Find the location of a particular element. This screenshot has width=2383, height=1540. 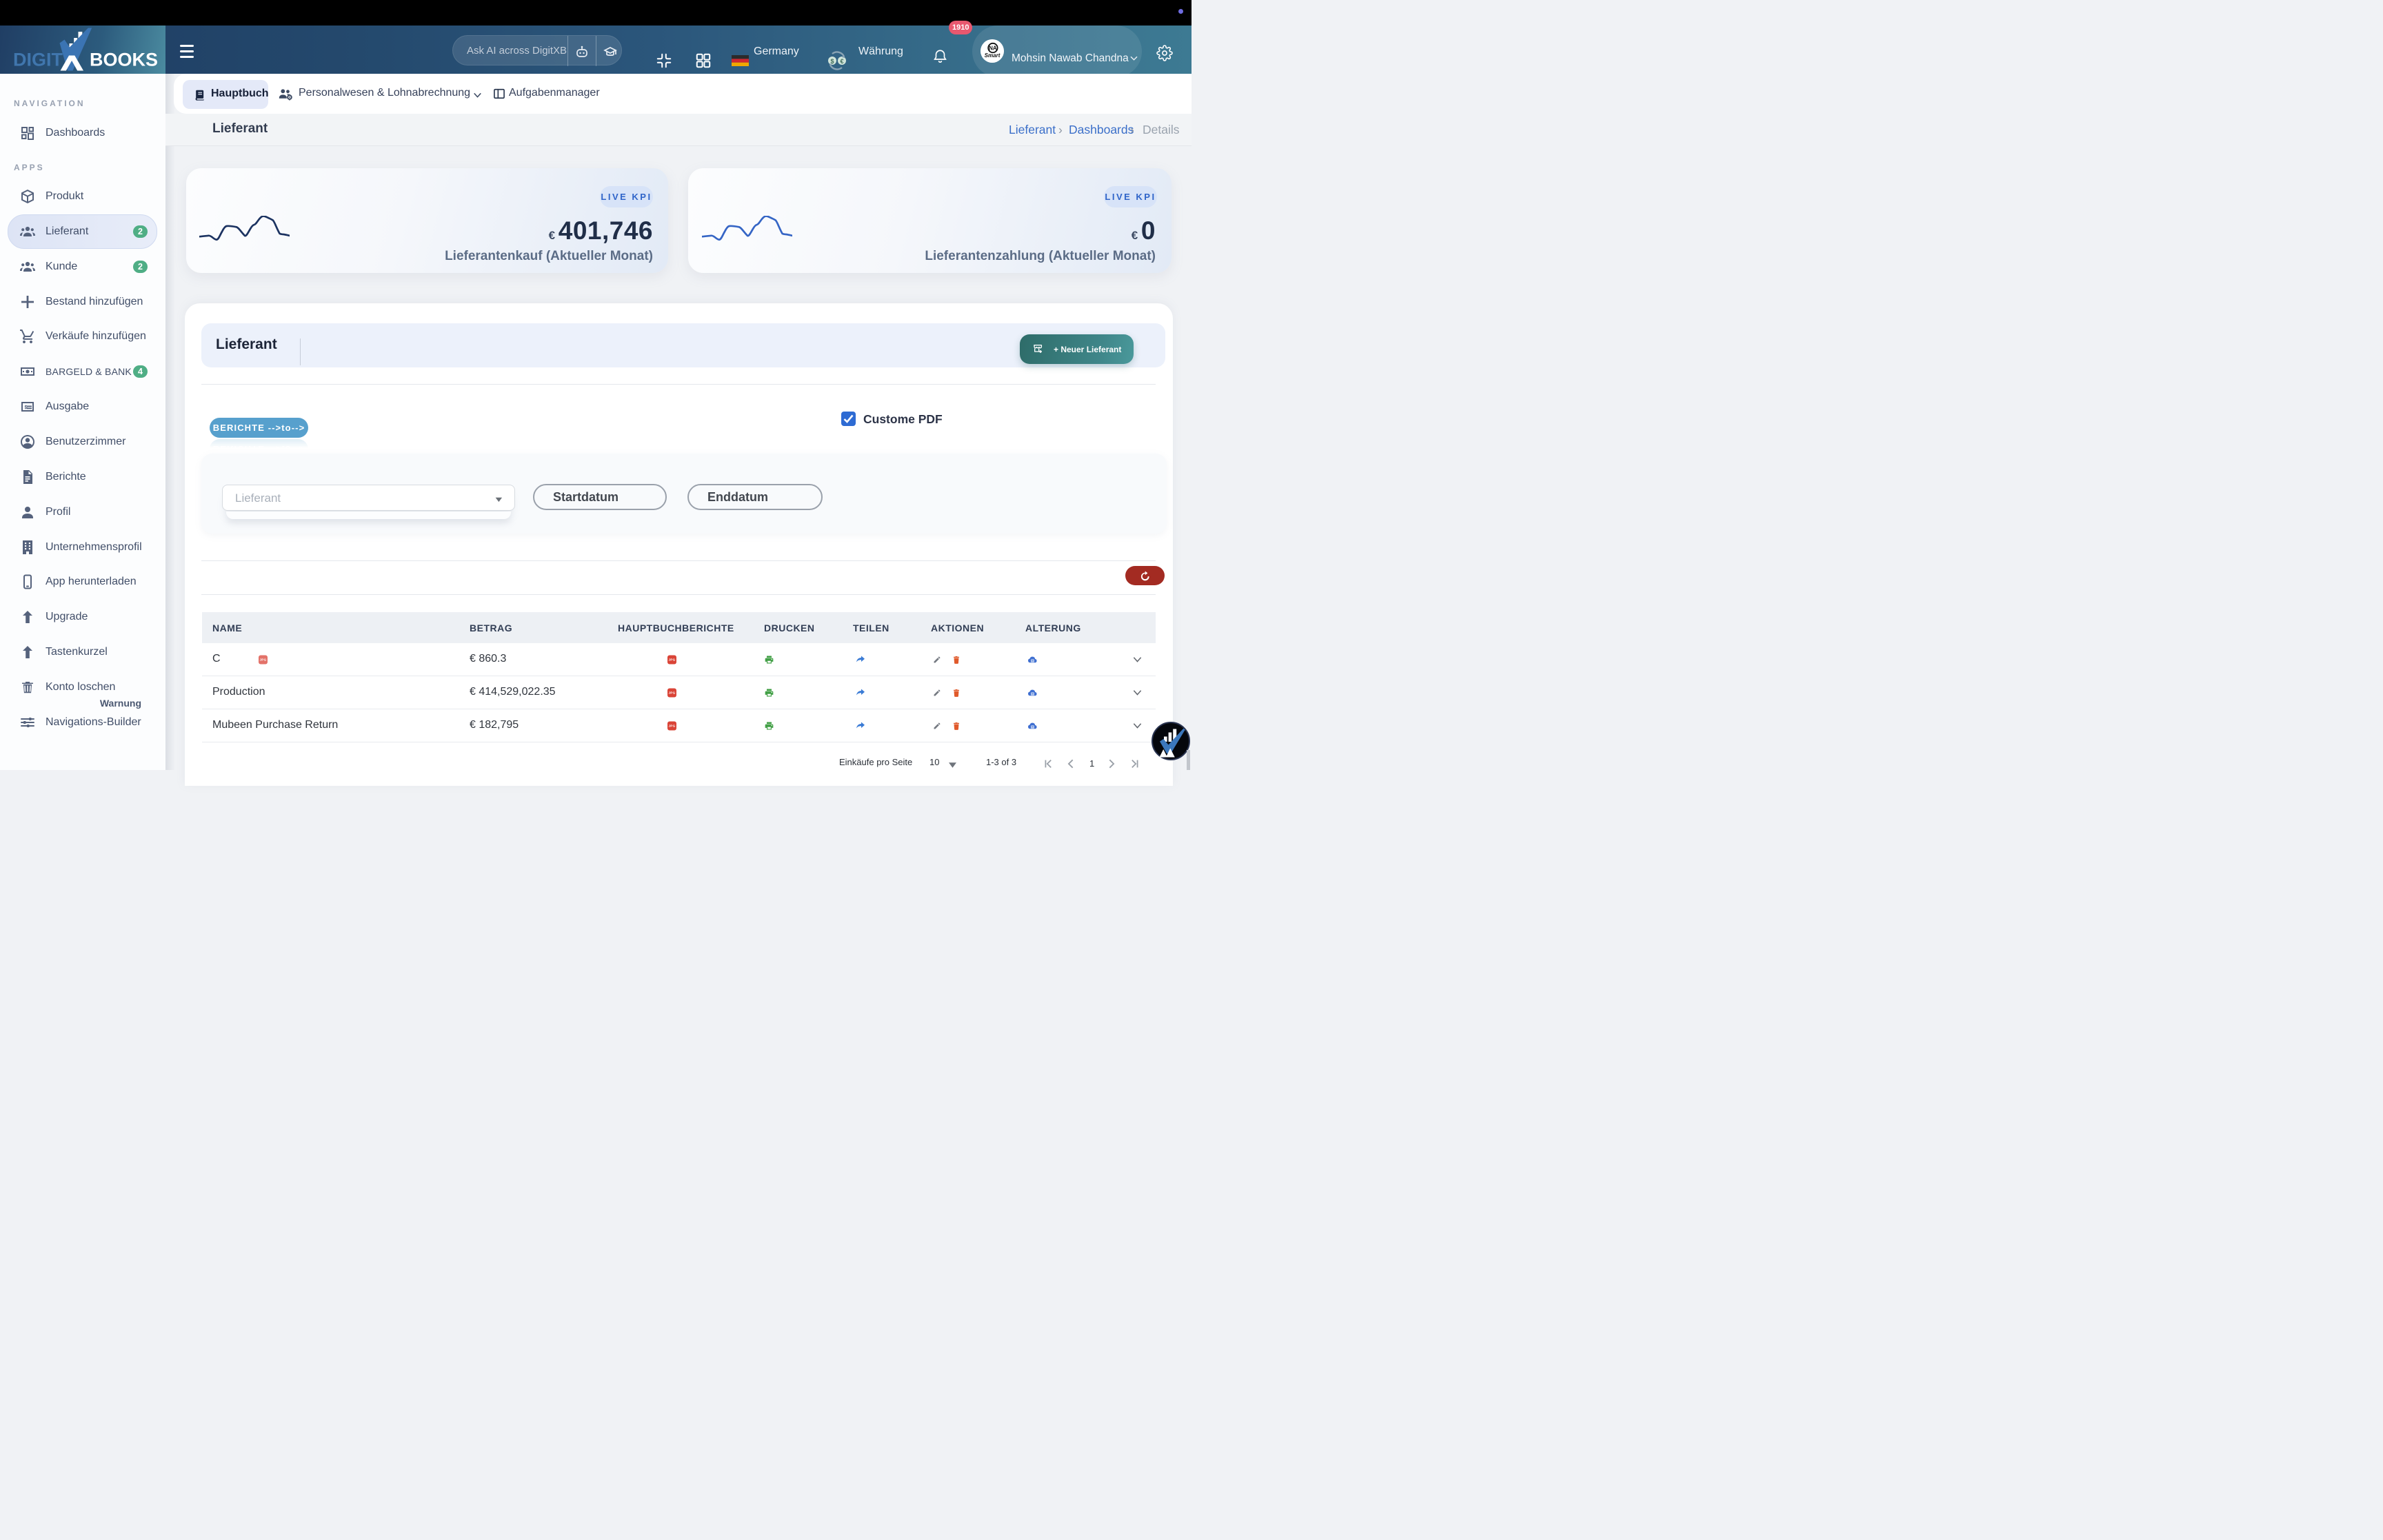

svg-text: BOOKS is located at coordinates (124, 60).